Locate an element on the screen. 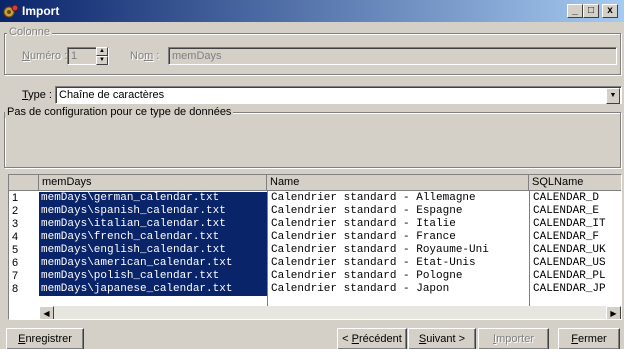  cell-memdays: memDays\english_calendar.txt is located at coordinates (153, 250).